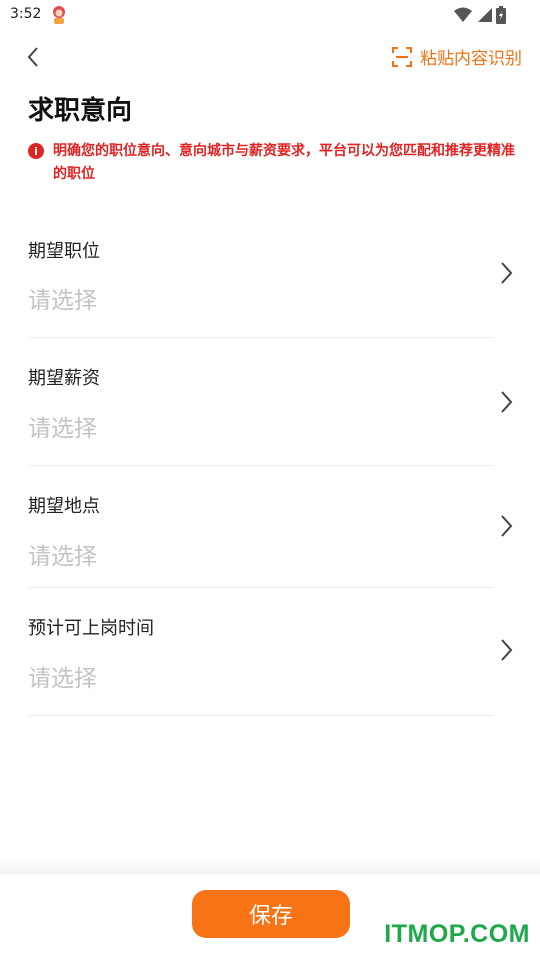 The height and width of the screenshot is (960, 540). I want to click on form-row-expected-salary: 期望薪资 请选择, so click(270, 402).